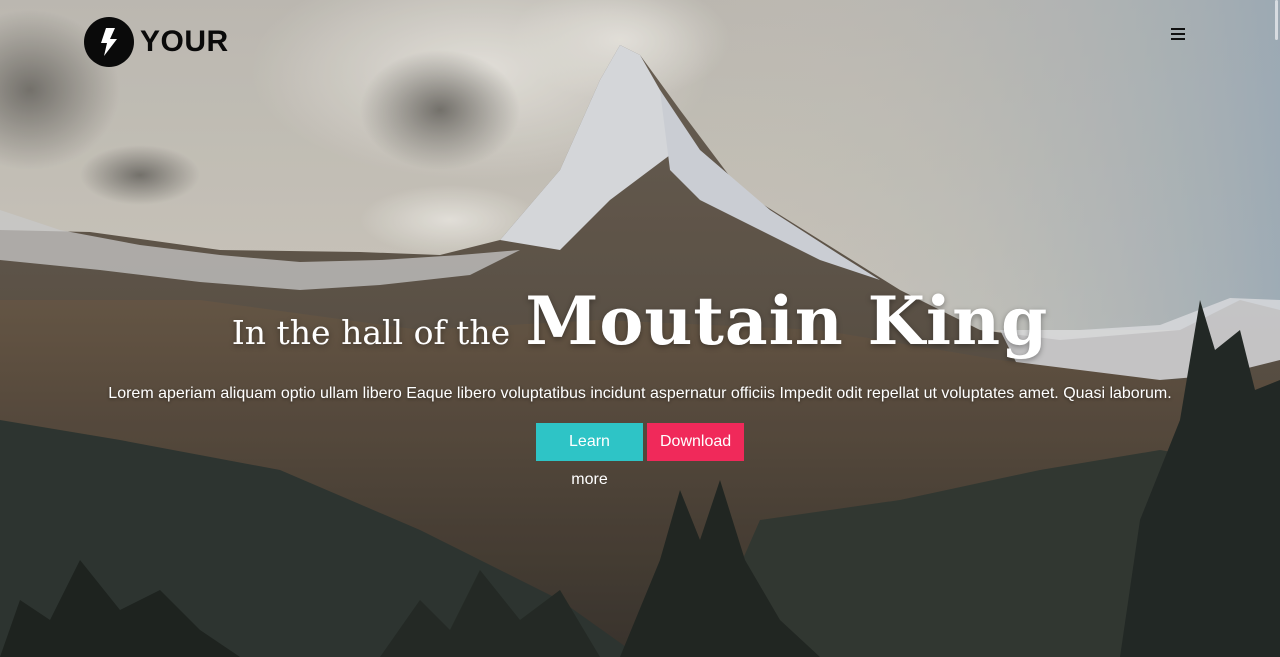 The height and width of the screenshot is (657, 1280). I want to click on hamburger-menu-icon, so click(1178, 34).